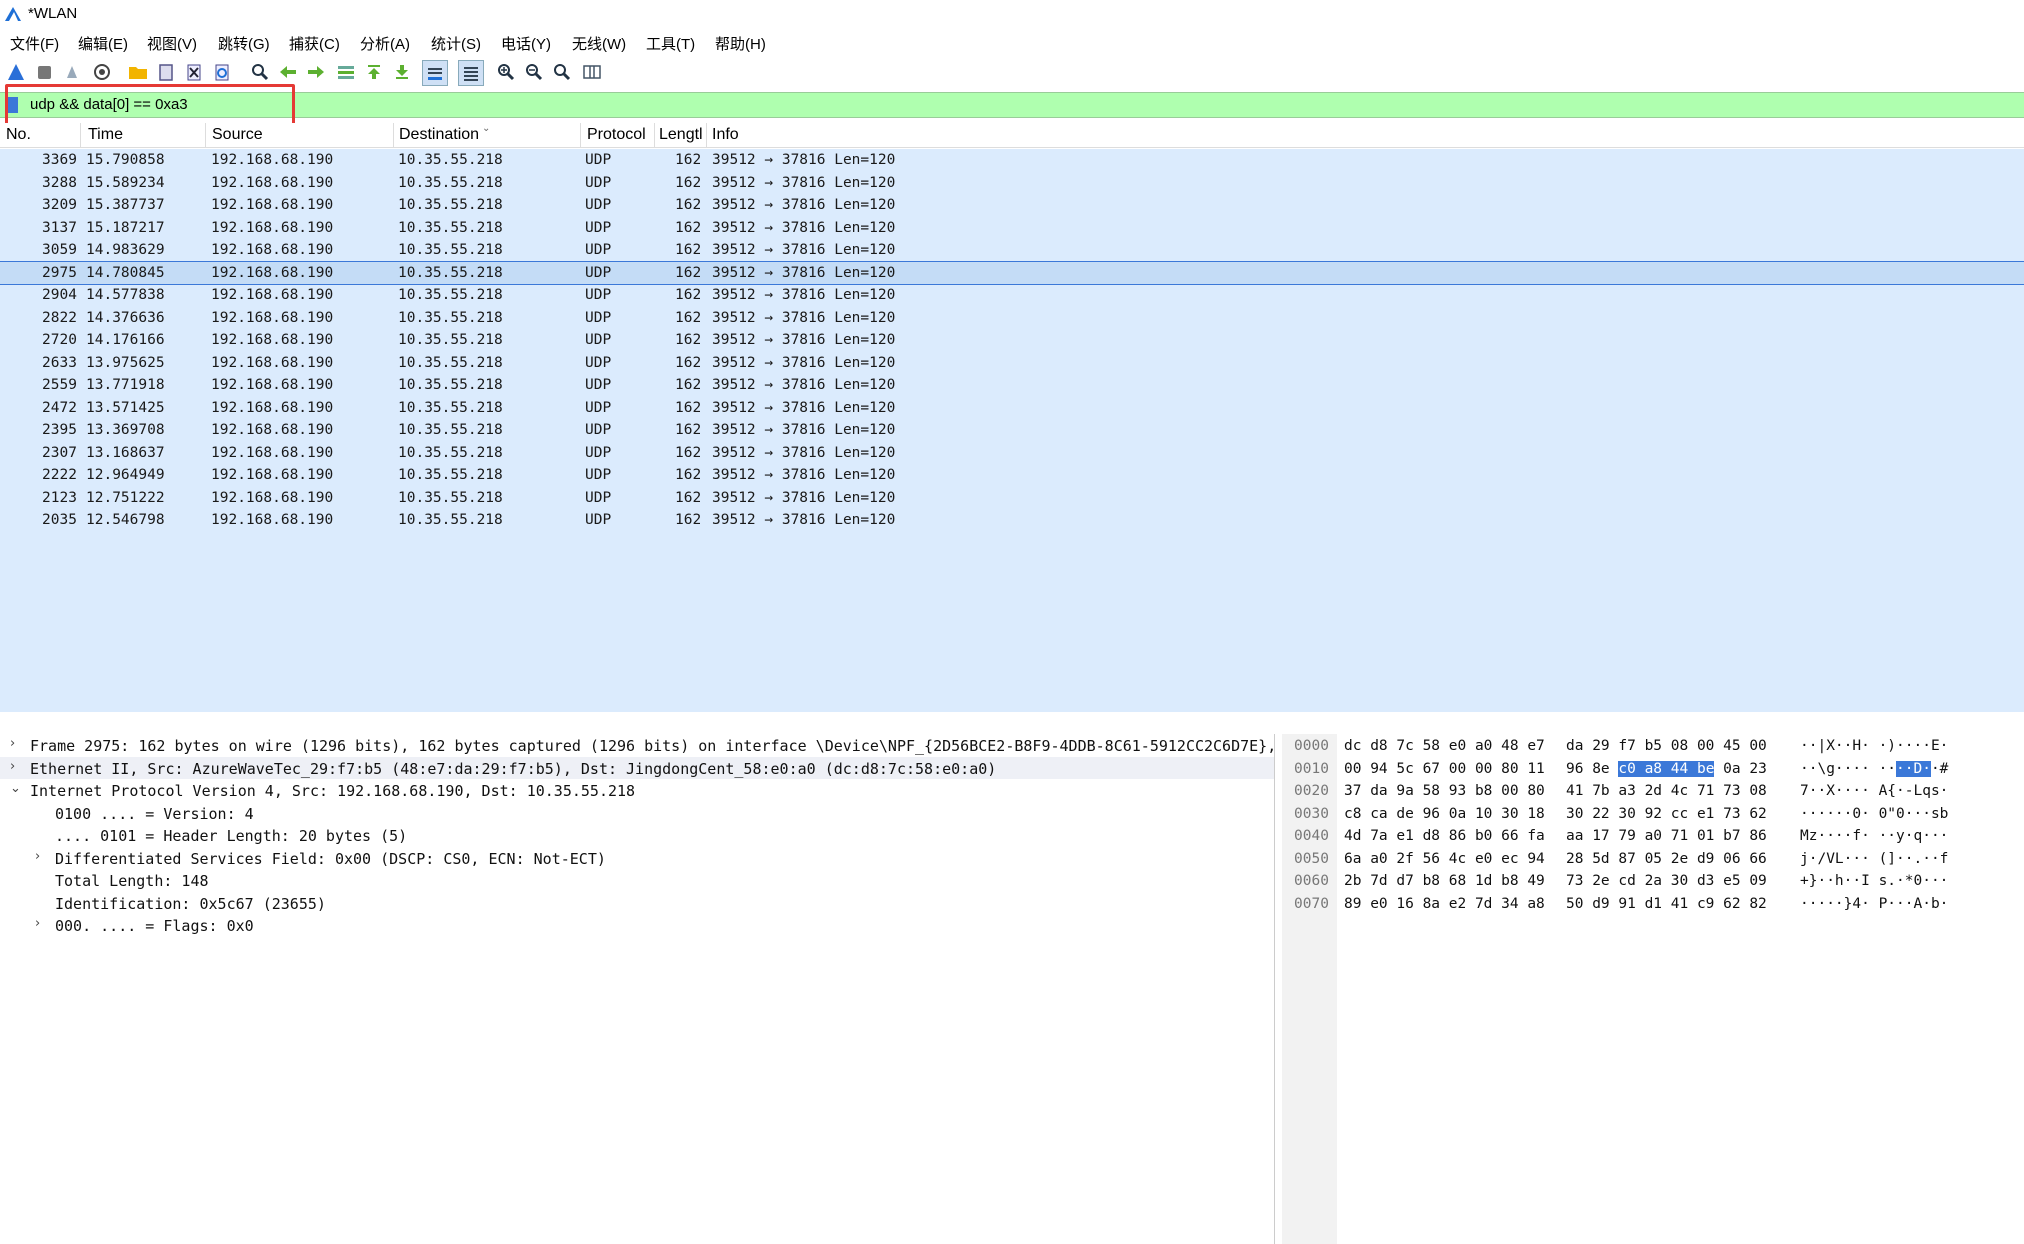 The width and height of the screenshot is (2024, 1244). Describe the element at coordinates (314, 43) in the screenshot. I see `menu-capture: 捕获(C)` at that location.